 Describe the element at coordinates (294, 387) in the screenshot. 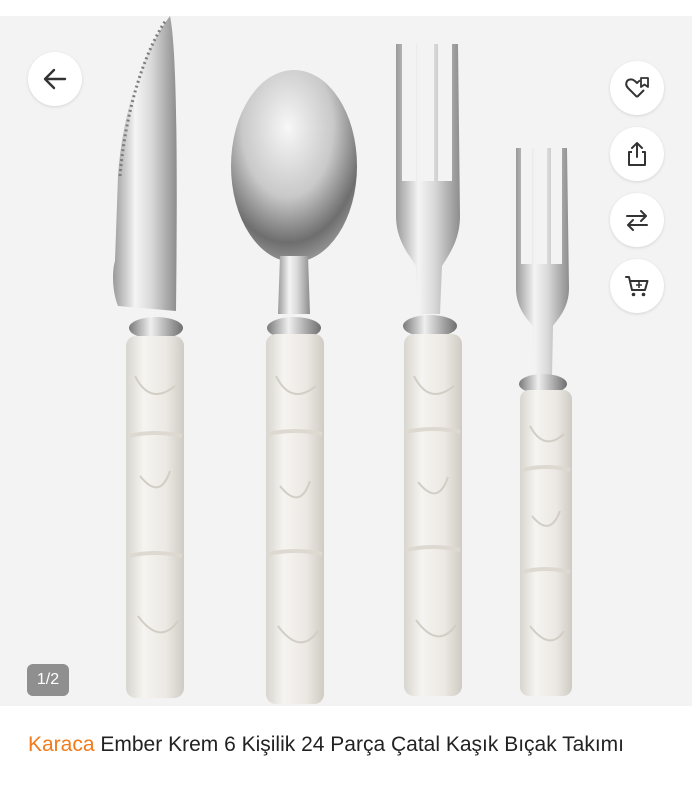

I see `spoon` at that location.